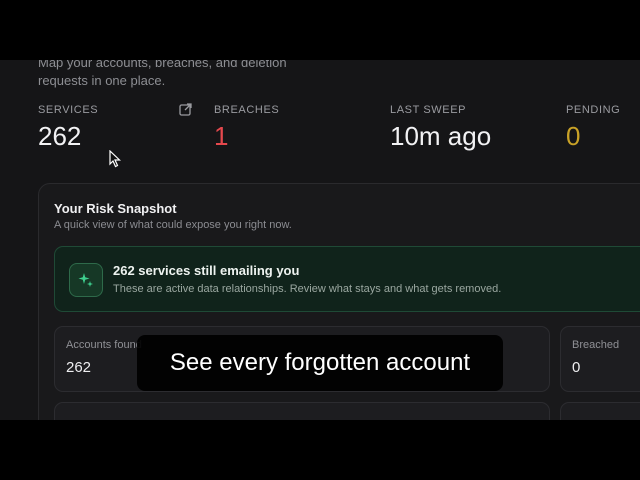 This screenshot has width=640, height=480. Describe the element at coordinates (576, 367) in the screenshot. I see `breached-value: 0` at that location.